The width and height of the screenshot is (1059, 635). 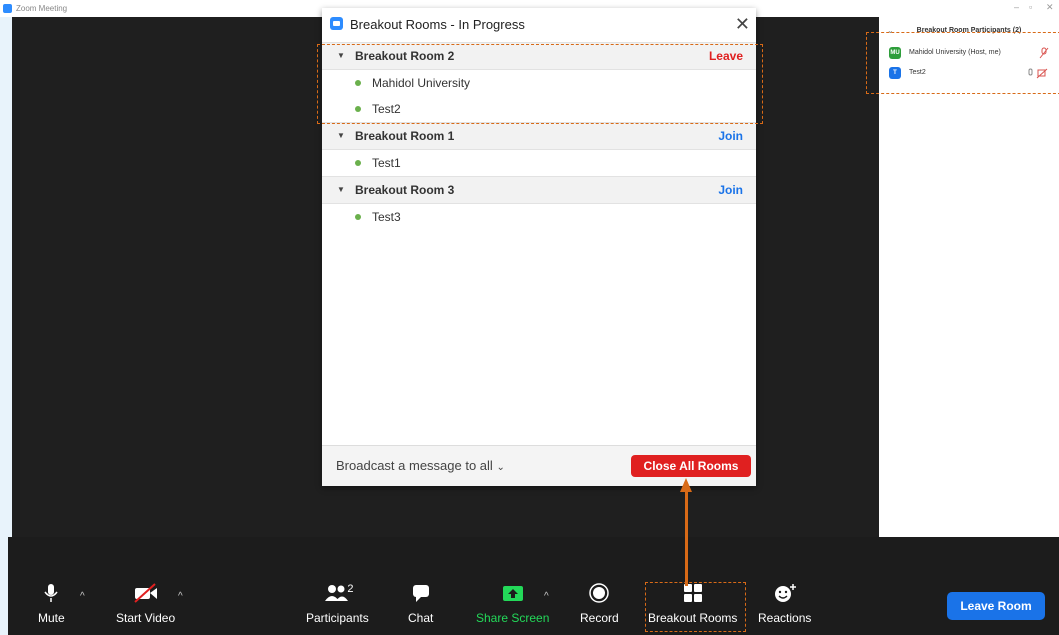 I want to click on list-item: Test1, so click(x=539, y=163).